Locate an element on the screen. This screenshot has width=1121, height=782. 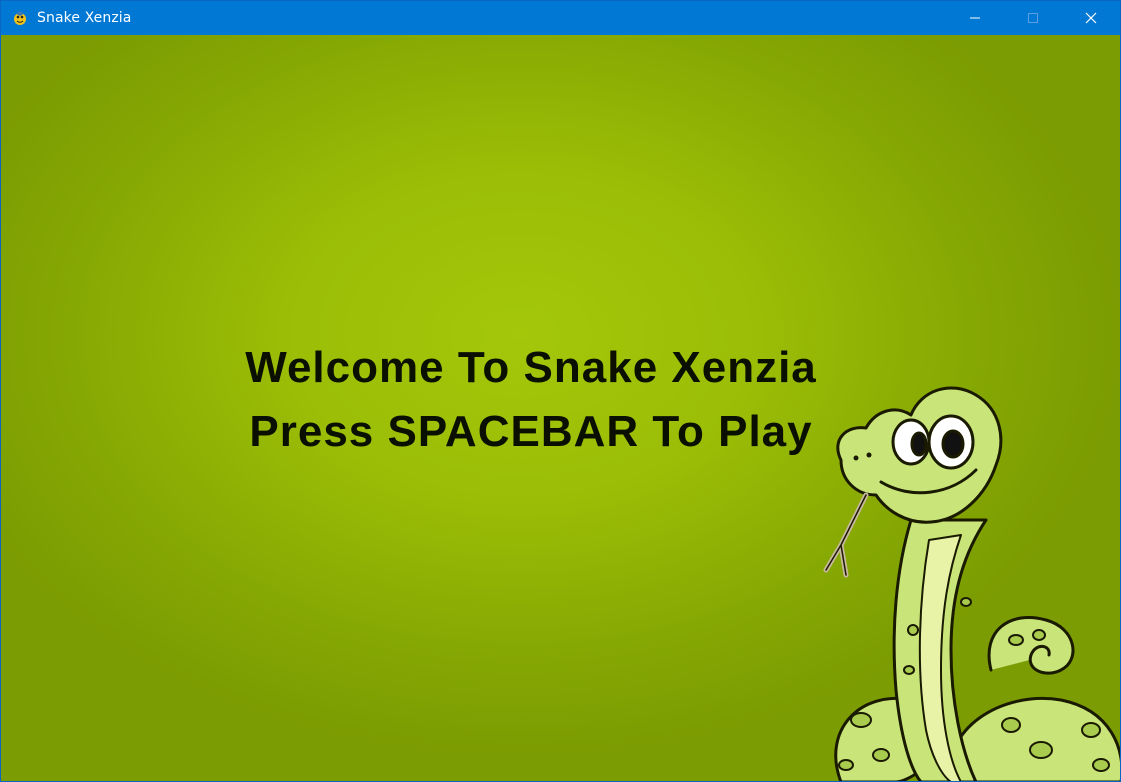
python-snake-icon is located at coordinates (20, 18).